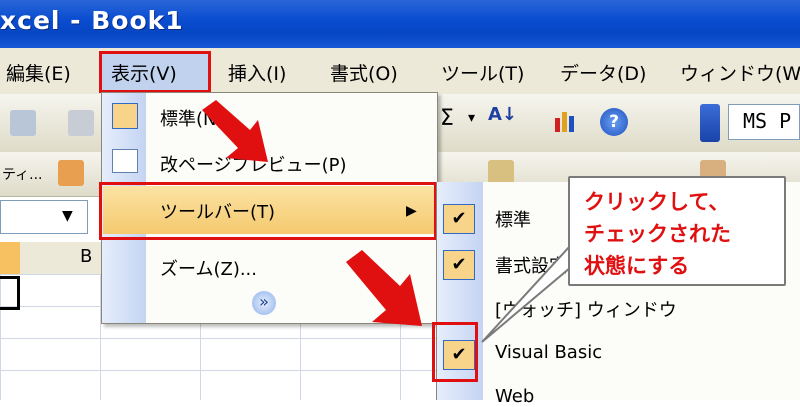 This screenshot has width=800, height=407. I want to click on column-a-header, so click(10, 258).